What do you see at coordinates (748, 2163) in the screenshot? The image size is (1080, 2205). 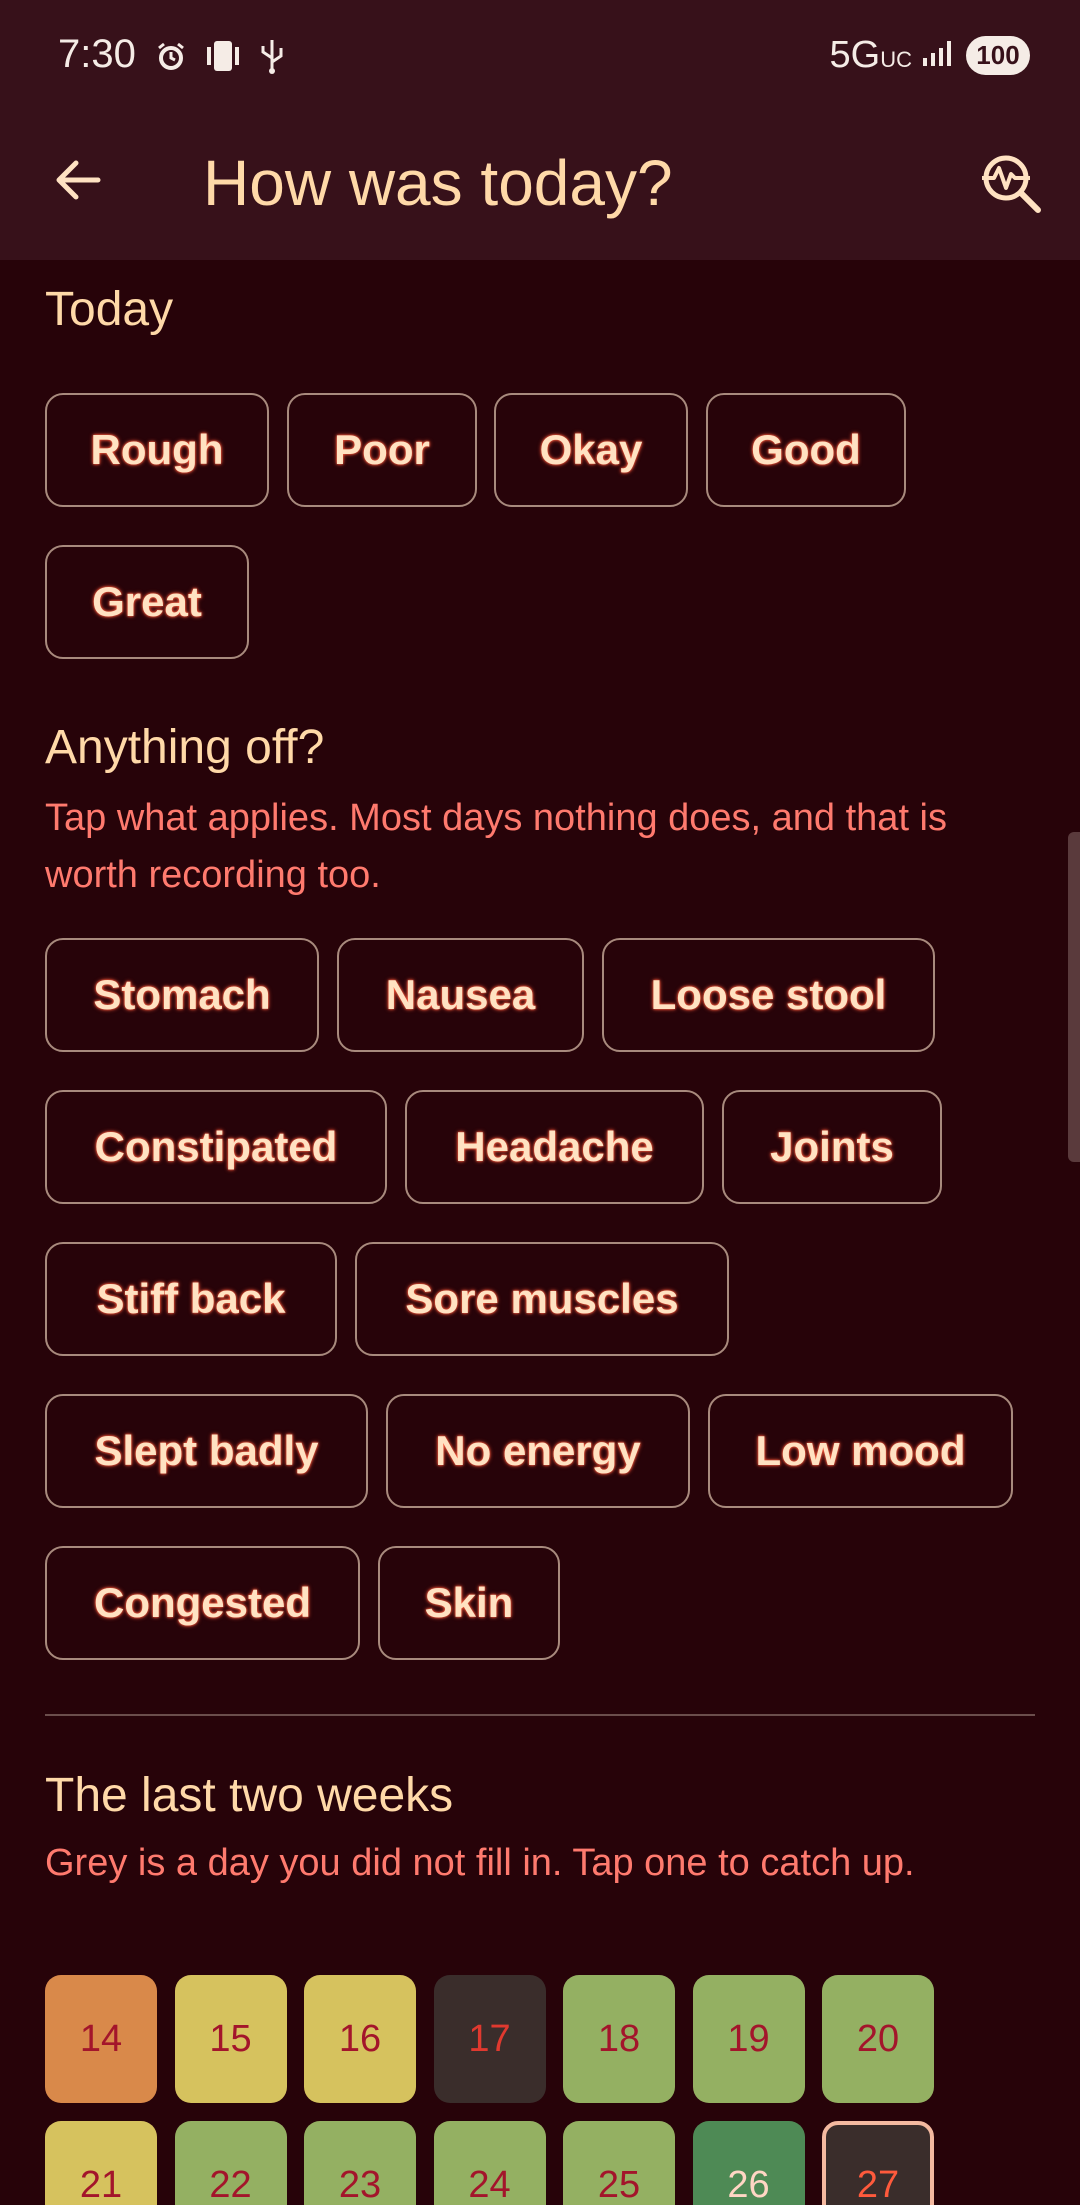 I see `day-cell-26: 26` at bounding box center [748, 2163].